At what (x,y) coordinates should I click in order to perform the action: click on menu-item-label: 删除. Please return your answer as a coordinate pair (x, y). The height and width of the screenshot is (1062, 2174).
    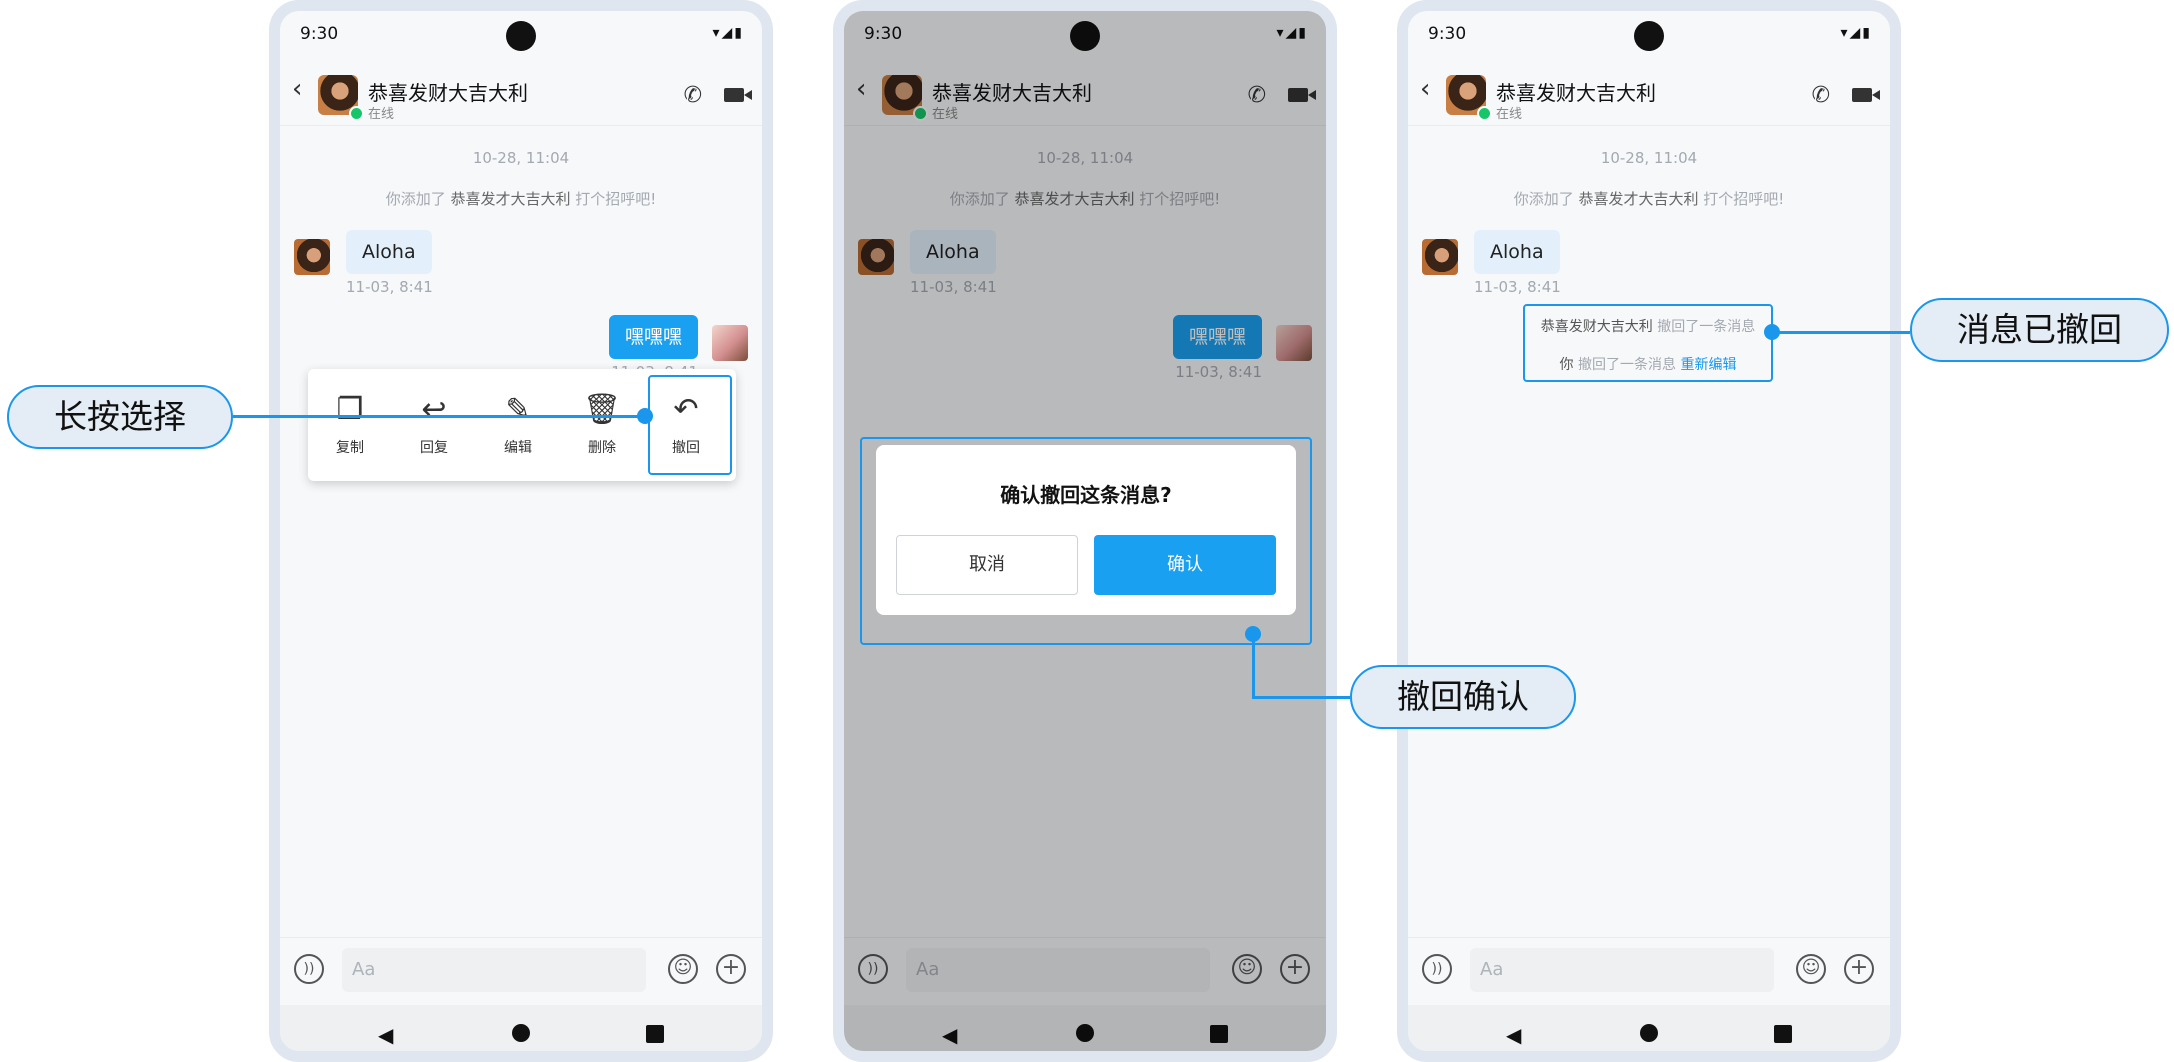
    Looking at the image, I should click on (602, 448).